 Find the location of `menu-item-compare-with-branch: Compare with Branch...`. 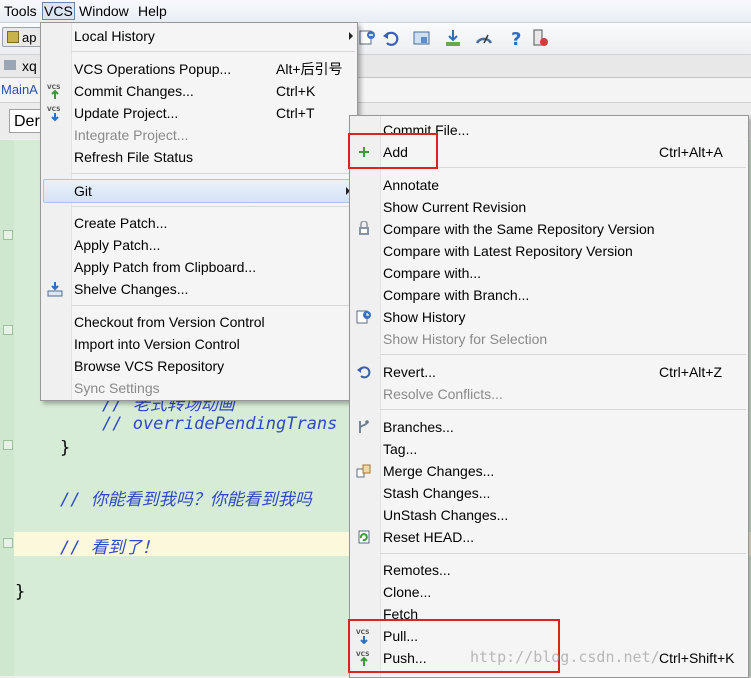

menu-item-compare-with-branch: Compare with Branch... is located at coordinates (549, 295).